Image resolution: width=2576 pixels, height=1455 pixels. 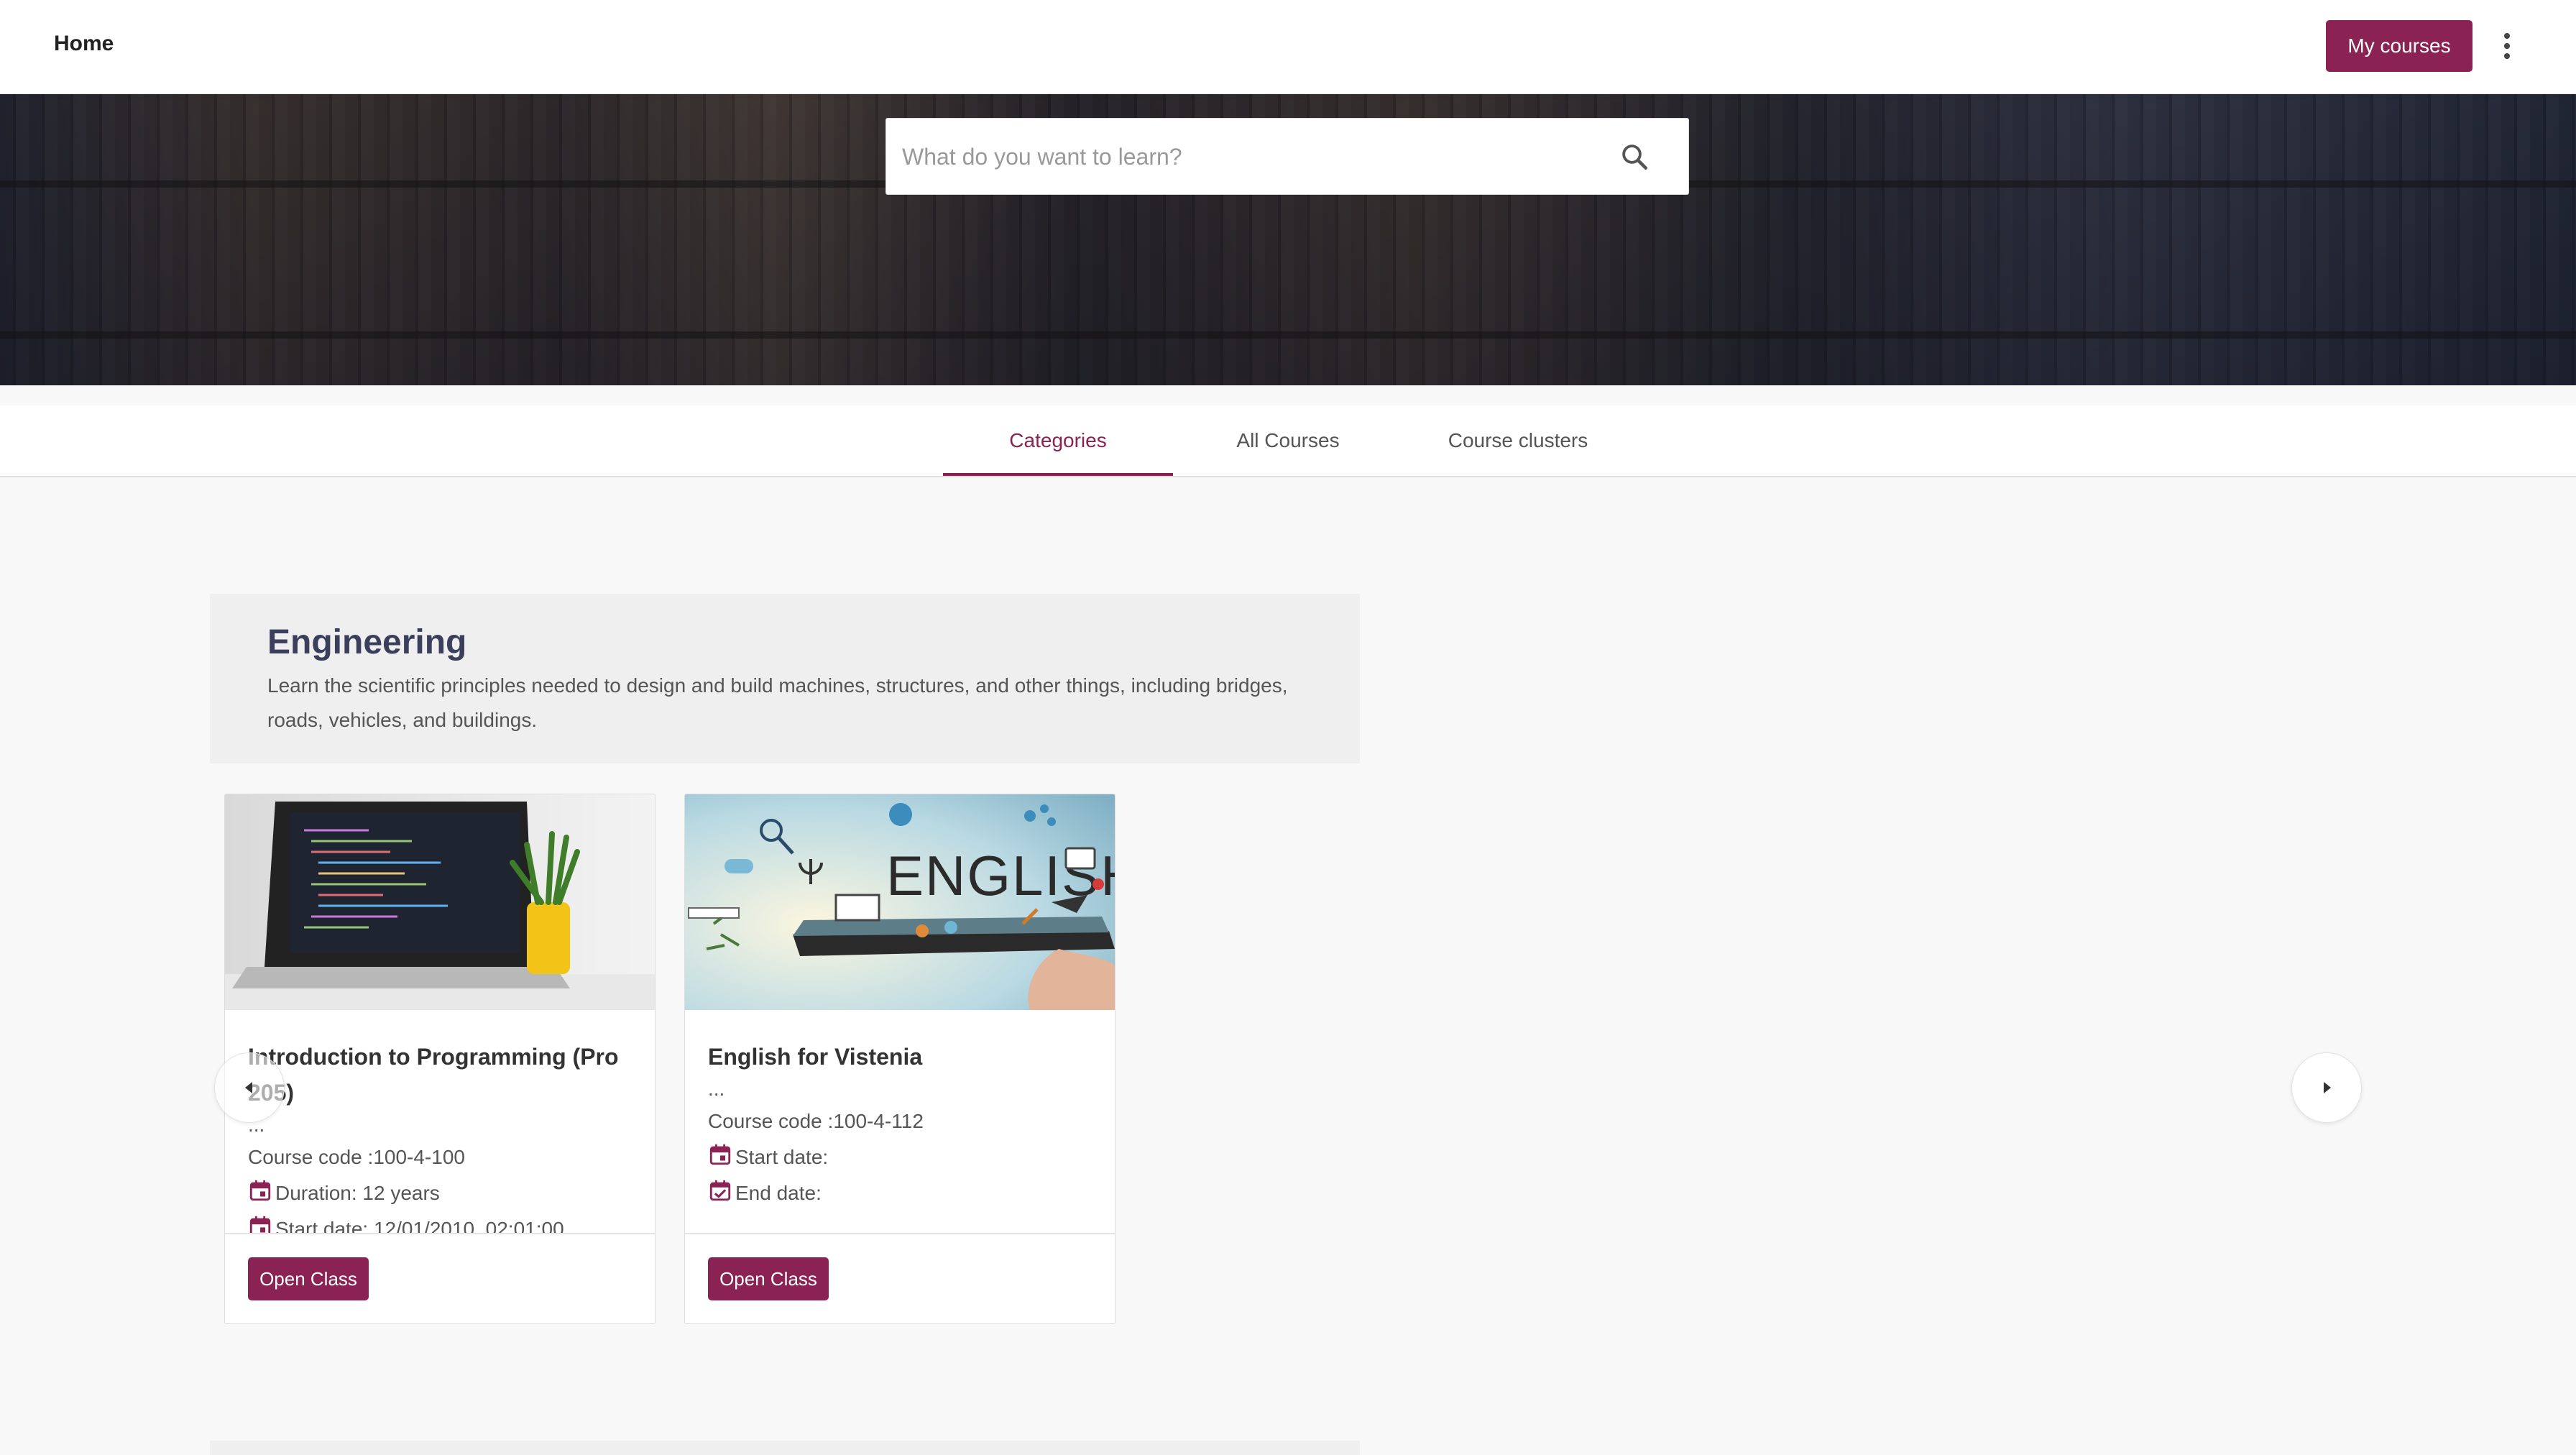 I want to click on my-courses-button: My courses, so click(x=2399, y=46).